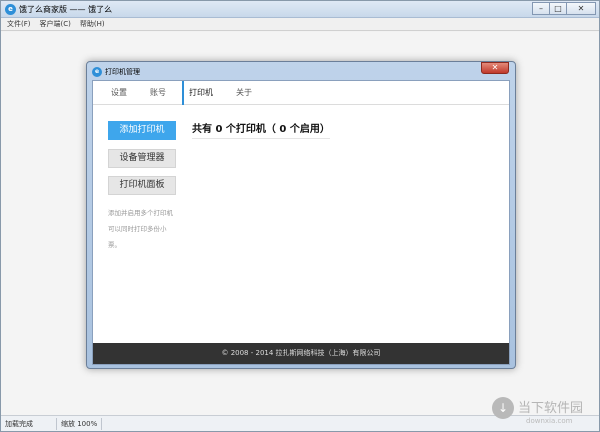  Describe the element at coordinates (19, 24) in the screenshot. I see `menu-file: 文件(F)` at that location.